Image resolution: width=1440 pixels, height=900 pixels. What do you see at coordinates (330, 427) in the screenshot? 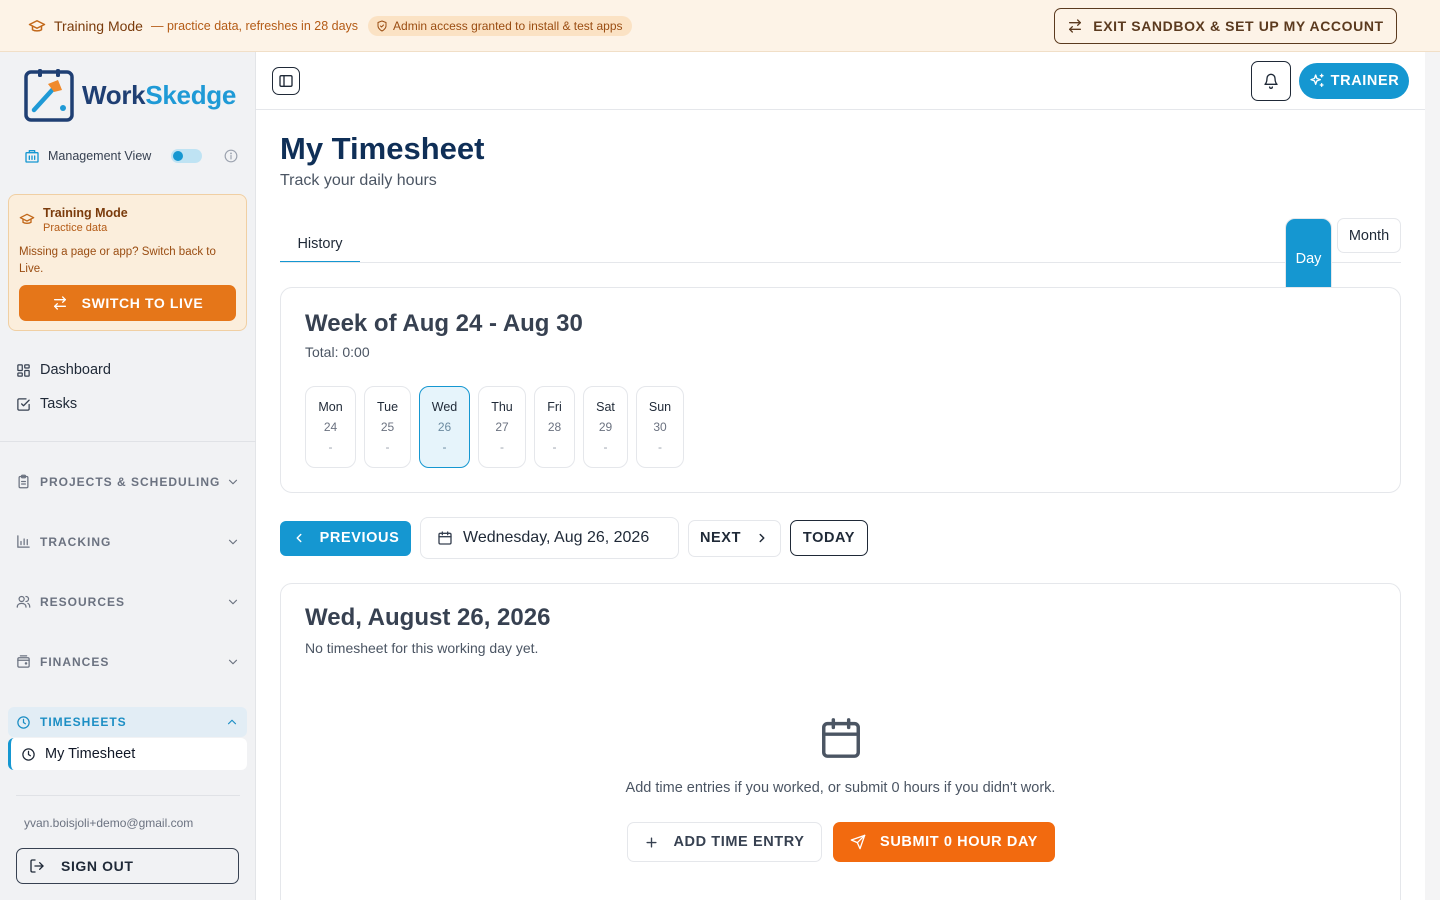
I see `day-tile-mon: Mon 24 -` at bounding box center [330, 427].